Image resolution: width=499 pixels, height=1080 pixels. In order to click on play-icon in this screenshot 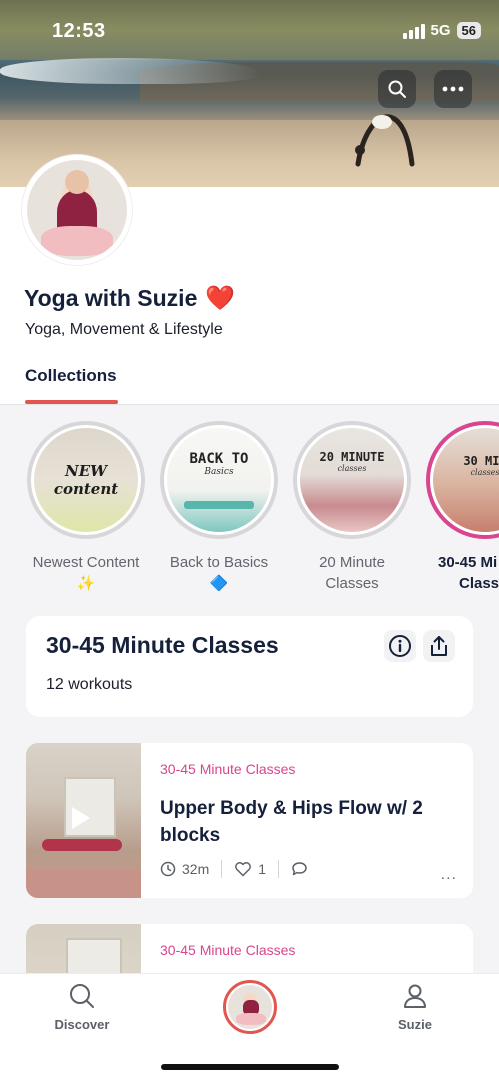, I will do `click(81, 818)`.